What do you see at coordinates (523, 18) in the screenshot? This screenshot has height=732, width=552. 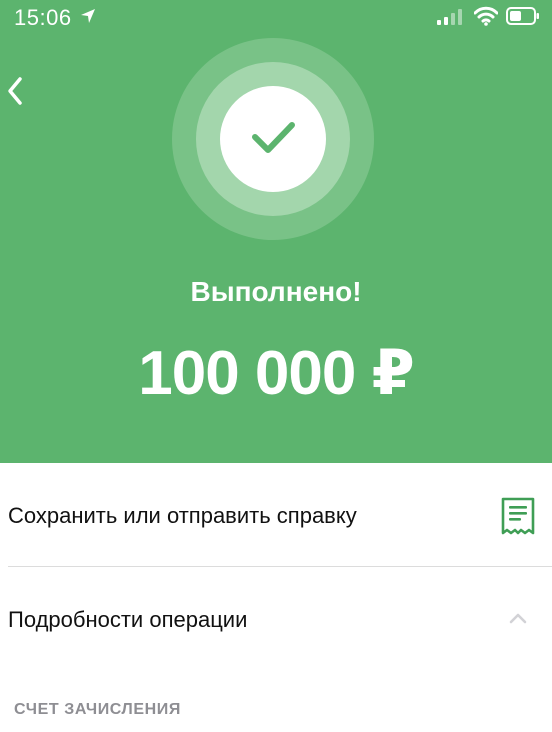 I see `battery-icon` at bounding box center [523, 18].